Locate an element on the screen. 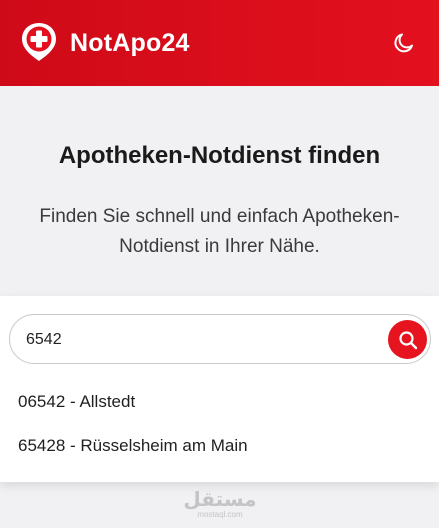 The height and width of the screenshot is (528, 439). search-icon is located at coordinates (407, 339).